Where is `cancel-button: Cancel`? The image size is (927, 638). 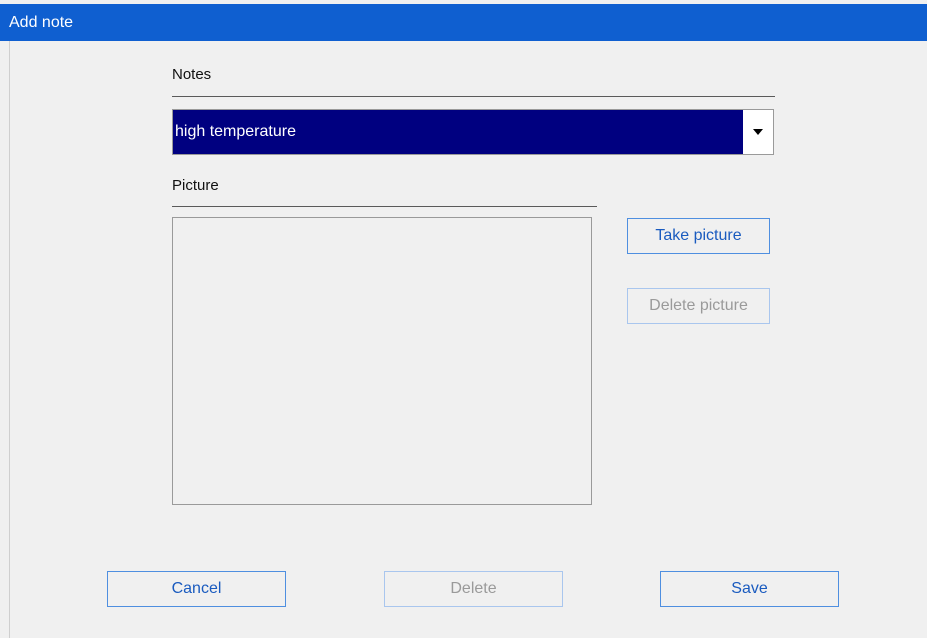 cancel-button: Cancel is located at coordinates (196, 589).